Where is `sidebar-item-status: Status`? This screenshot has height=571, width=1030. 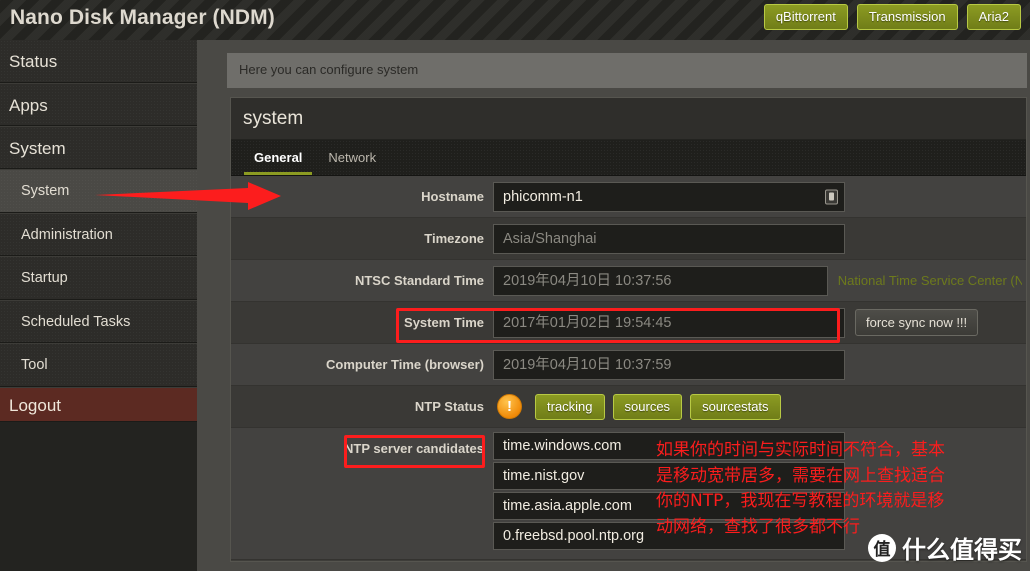 sidebar-item-status: Status is located at coordinates (98, 61).